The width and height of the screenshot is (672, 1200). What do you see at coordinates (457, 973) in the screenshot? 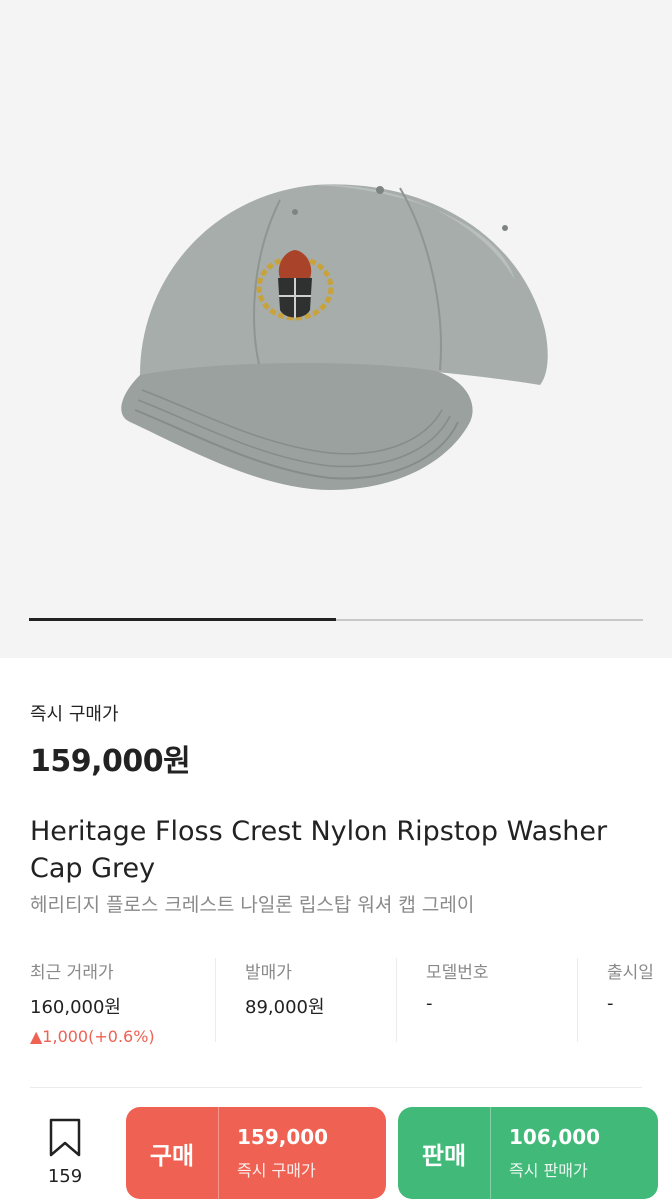
I see `stat-label: 모델번호` at bounding box center [457, 973].